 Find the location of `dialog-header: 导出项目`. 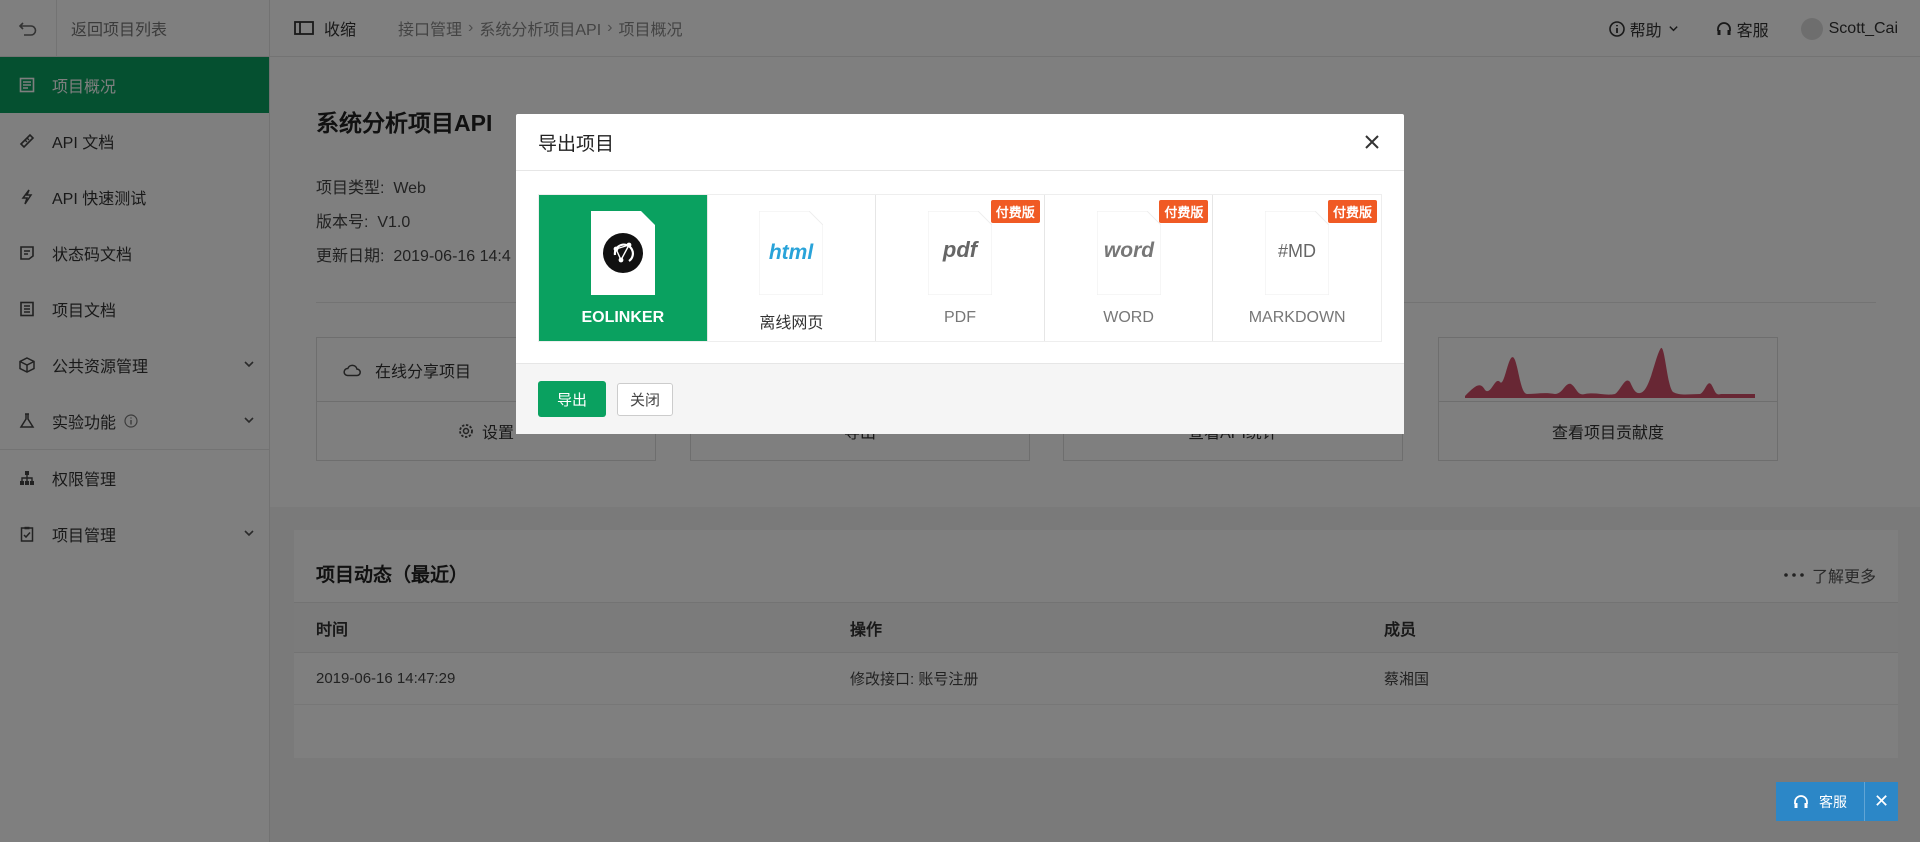

dialog-header: 导出项目 is located at coordinates (960, 142).